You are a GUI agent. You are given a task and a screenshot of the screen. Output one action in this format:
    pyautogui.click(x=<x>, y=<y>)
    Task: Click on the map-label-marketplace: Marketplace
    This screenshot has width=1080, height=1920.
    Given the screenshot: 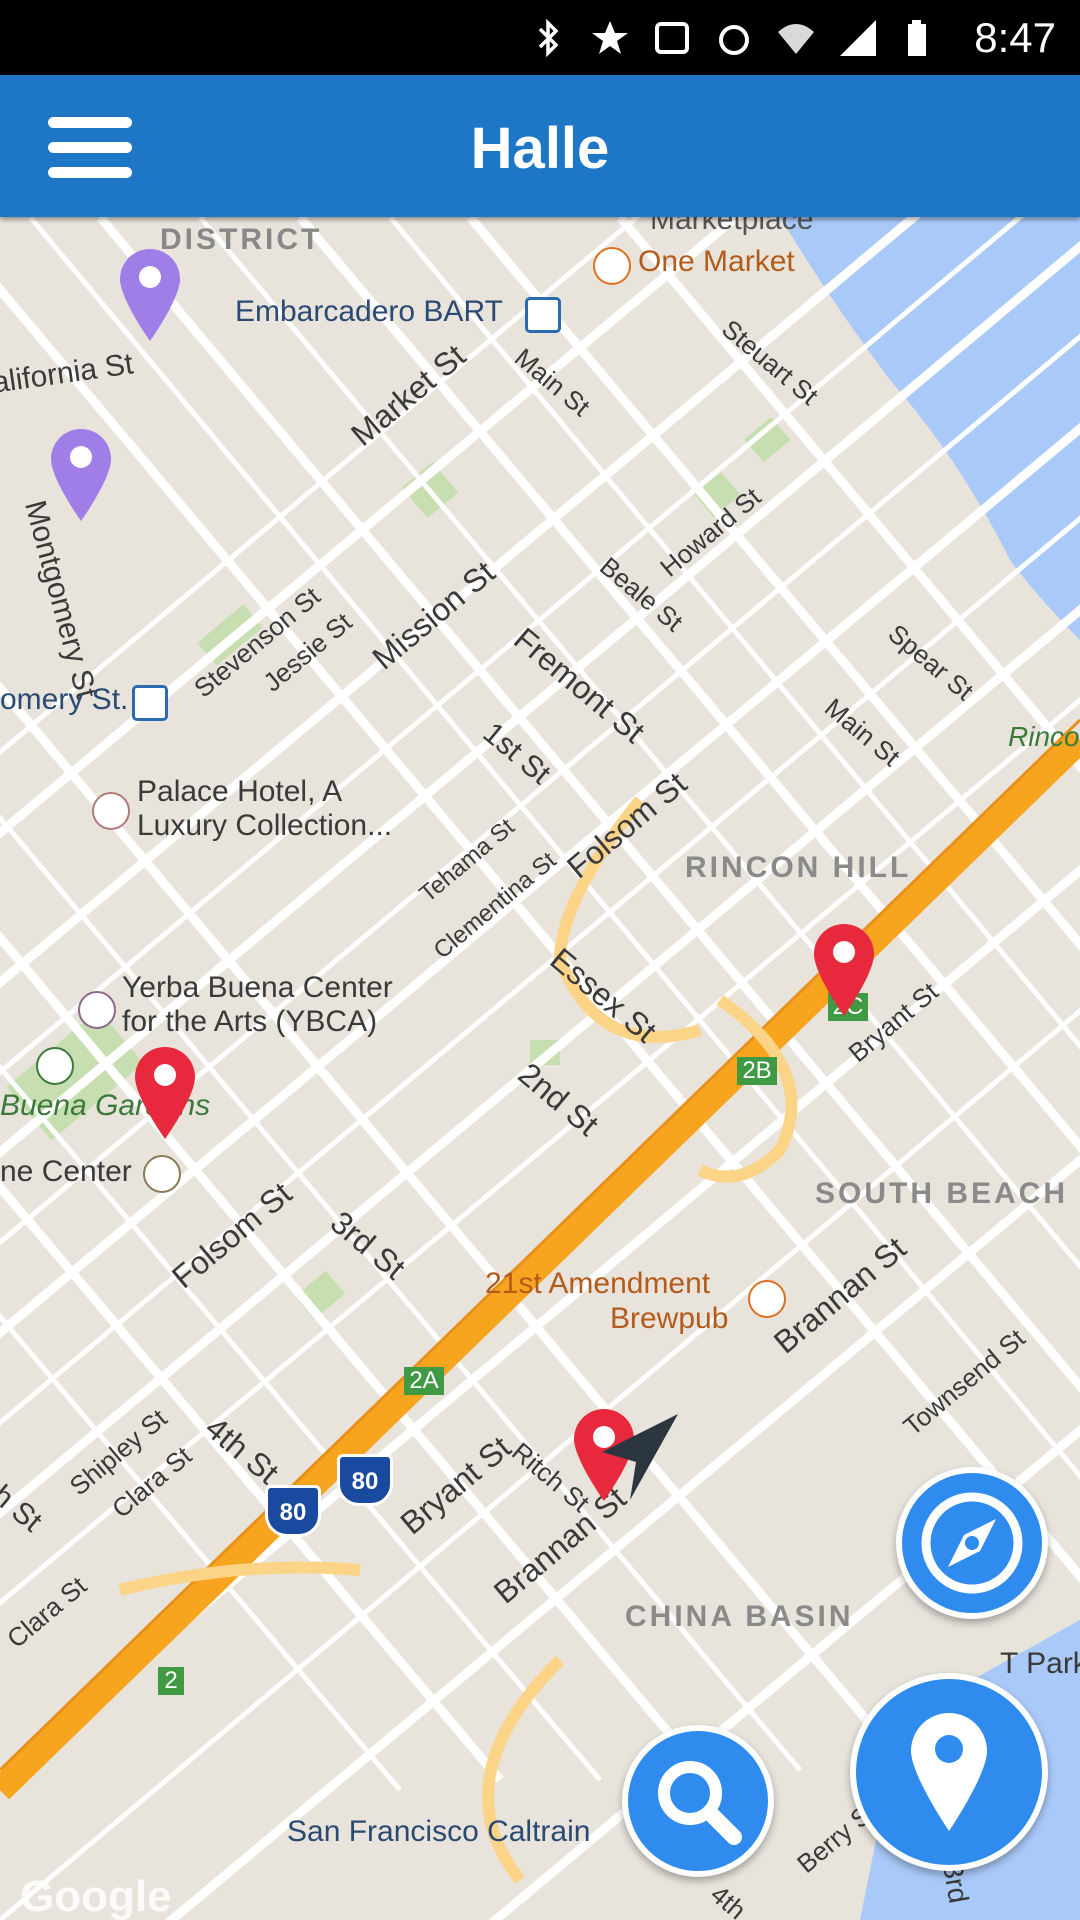 What is the action you would take?
    pyautogui.click(x=732, y=226)
    